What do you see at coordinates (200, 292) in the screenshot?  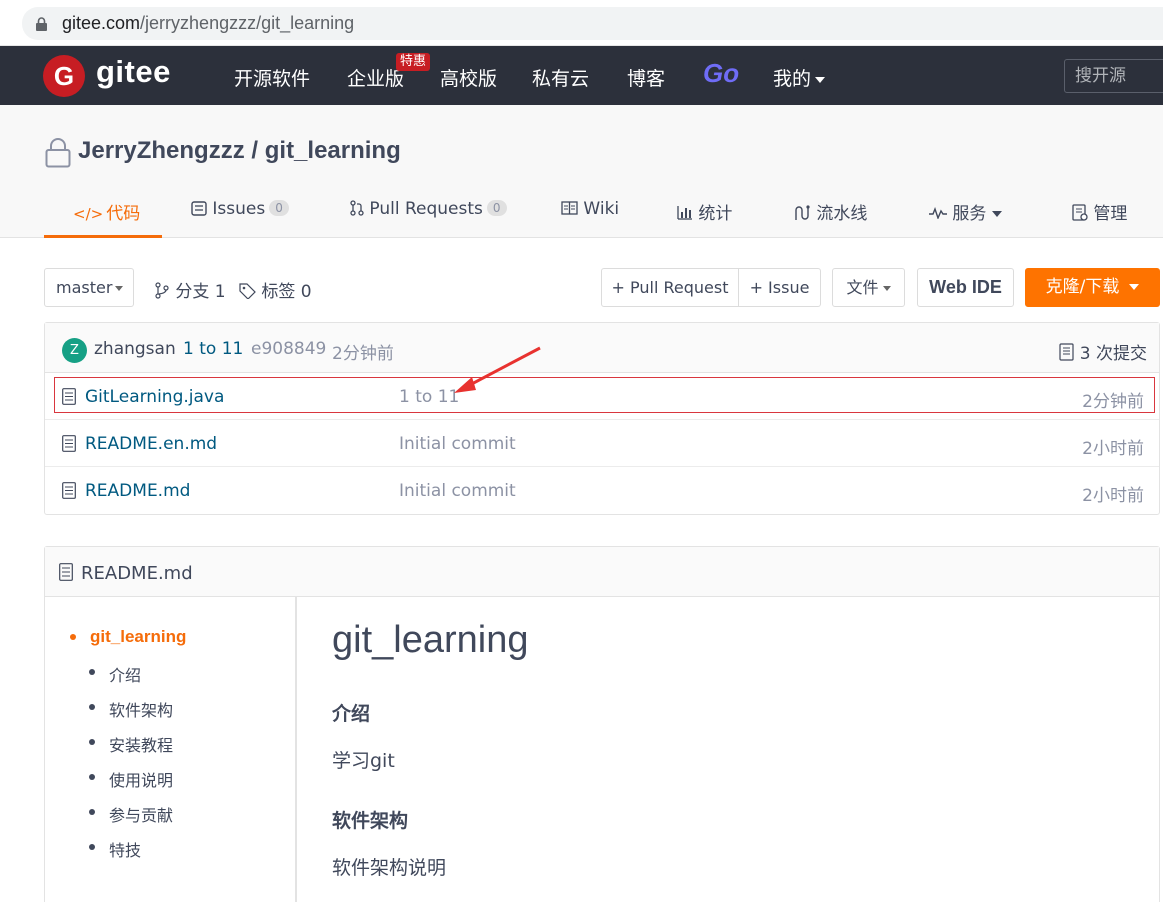 I see `branches-label: 分支 1` at bounding box center [200, 292].